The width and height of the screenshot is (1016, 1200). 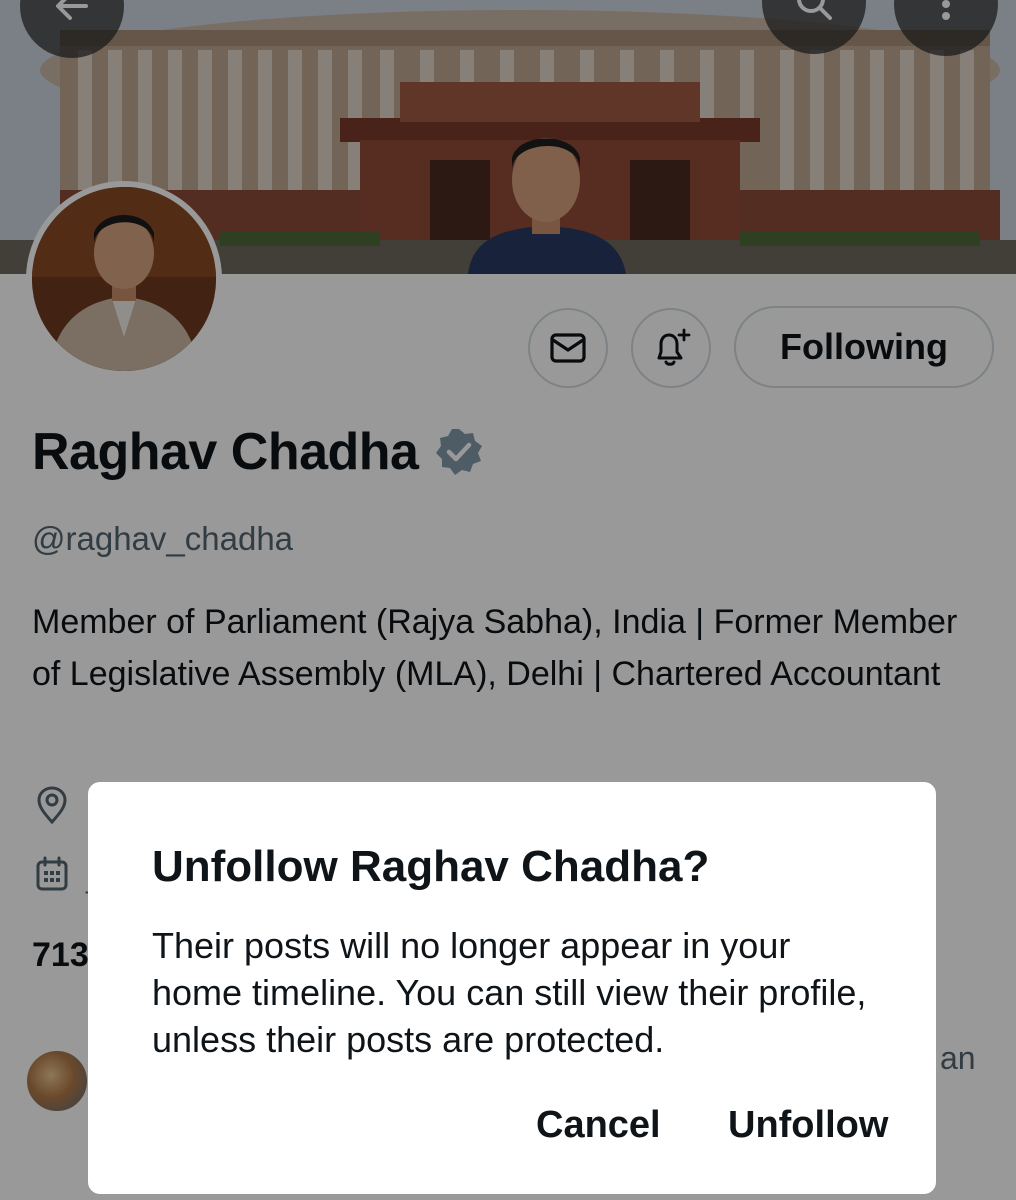 I want to click on cancel-button: Cancel, so click(x=598, y=1125).